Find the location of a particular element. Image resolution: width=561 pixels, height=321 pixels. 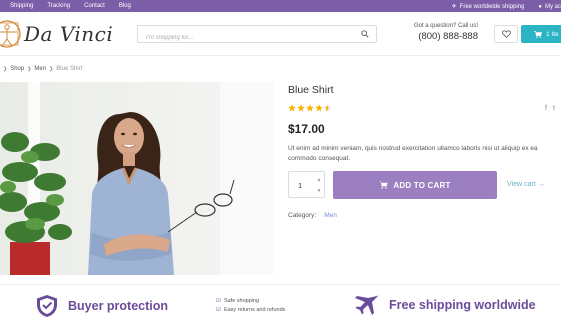

airplane-icon is located at coordinates (367, 305).